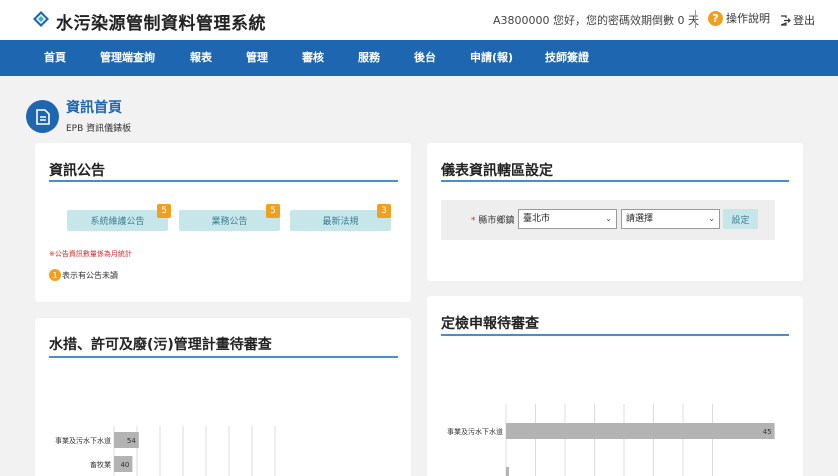 This screenshot has height=476, width=838. I want to click on page-title: 資訊首頁, so click(94, 108).